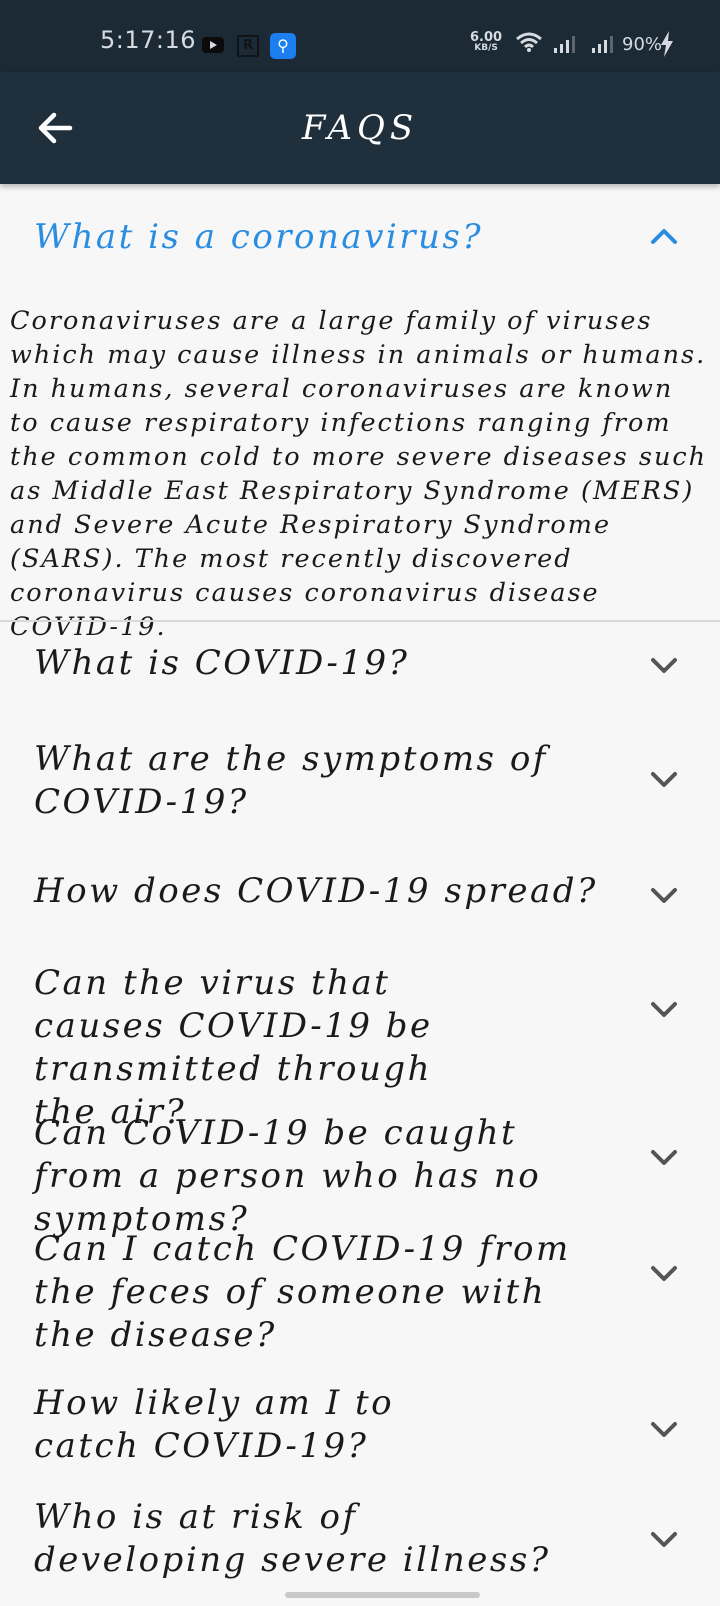 This screenshot has height=1606, width=720. I want to click on net-speed: 6.00 KB/S, so click(486, 42).